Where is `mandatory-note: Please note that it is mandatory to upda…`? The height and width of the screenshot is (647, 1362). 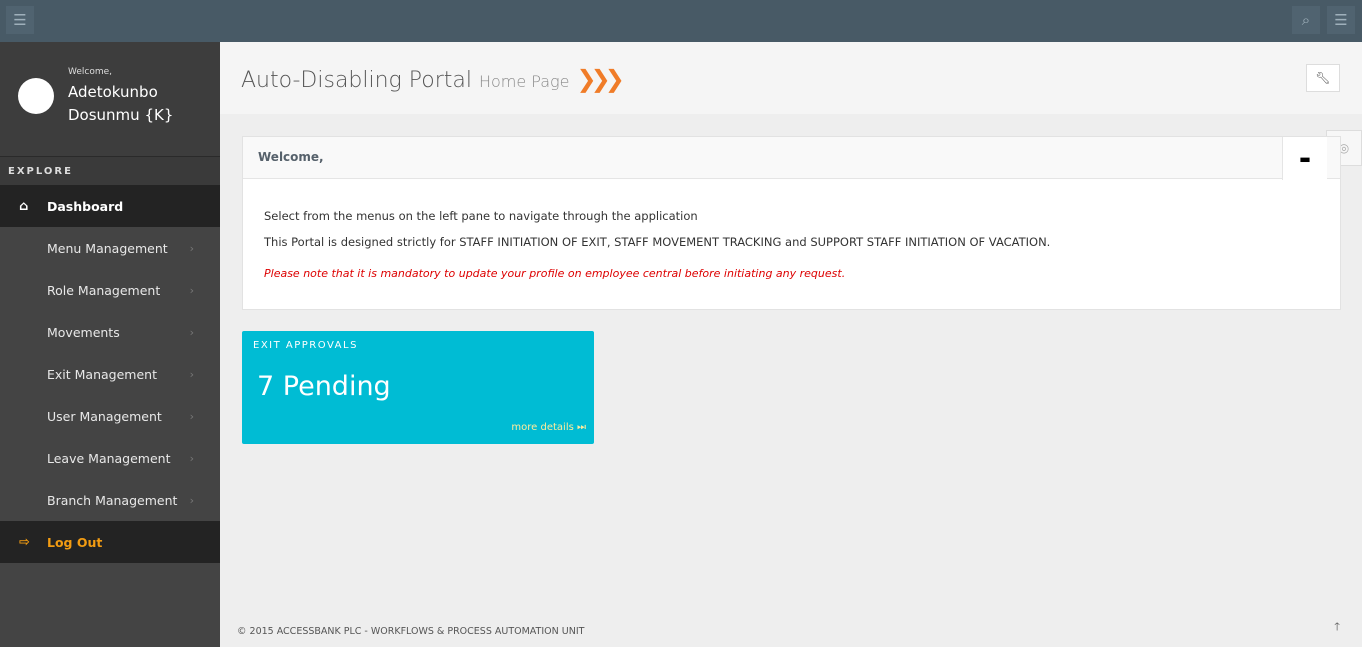 mandatory-note: Please note that it is mandatory to upda… is located at coordinates (555, 273).